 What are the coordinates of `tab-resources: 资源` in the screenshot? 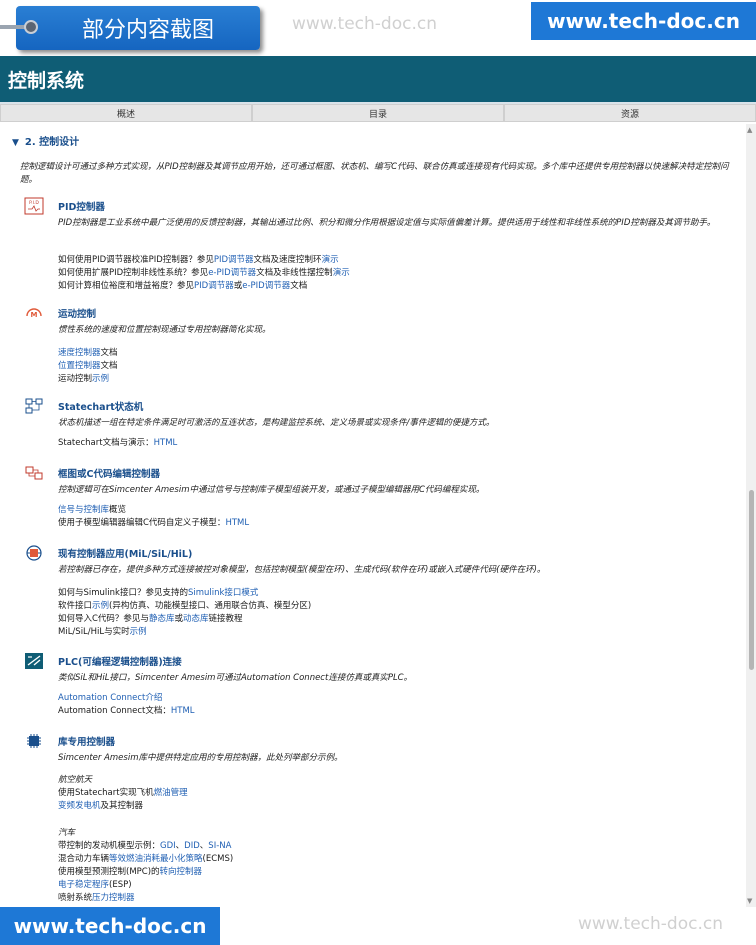 It's located at (630, 113).